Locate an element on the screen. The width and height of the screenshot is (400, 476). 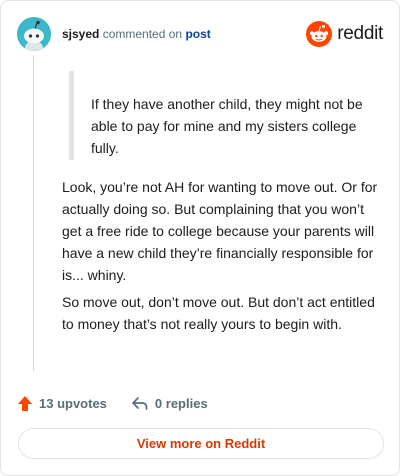
reply-count: 0 replies is located at coordinates (181, 403).